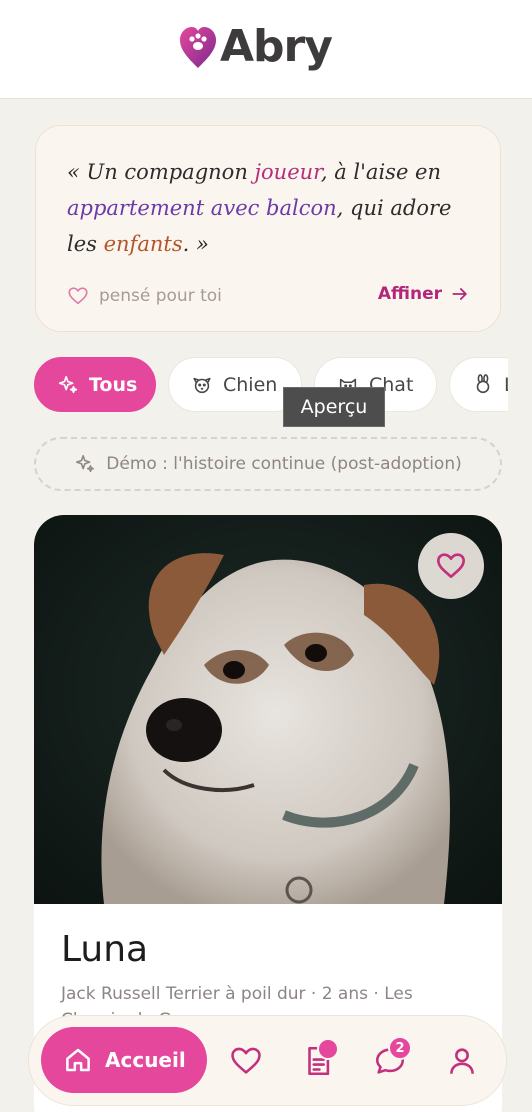 This screenshot has height=1112, width=532. What do you see at coordinates (462, 1061) in the screenshot?
I see `nav-profile-user-icon` at bounding box center [462, 1061].